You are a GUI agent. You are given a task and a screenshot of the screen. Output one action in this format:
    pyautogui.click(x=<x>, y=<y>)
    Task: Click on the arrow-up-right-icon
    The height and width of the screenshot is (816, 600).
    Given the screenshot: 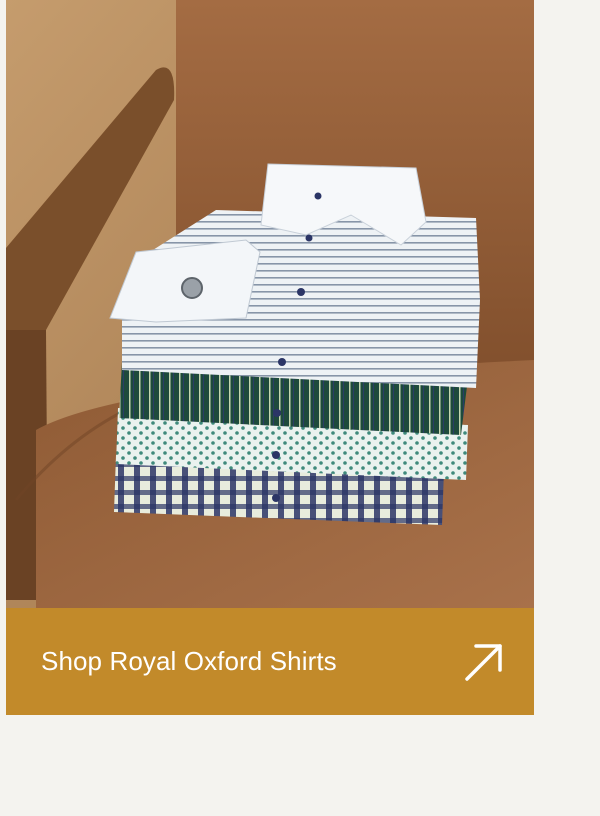 What is the action you would take?
    pyautogui.click(x=483, y=662)
    